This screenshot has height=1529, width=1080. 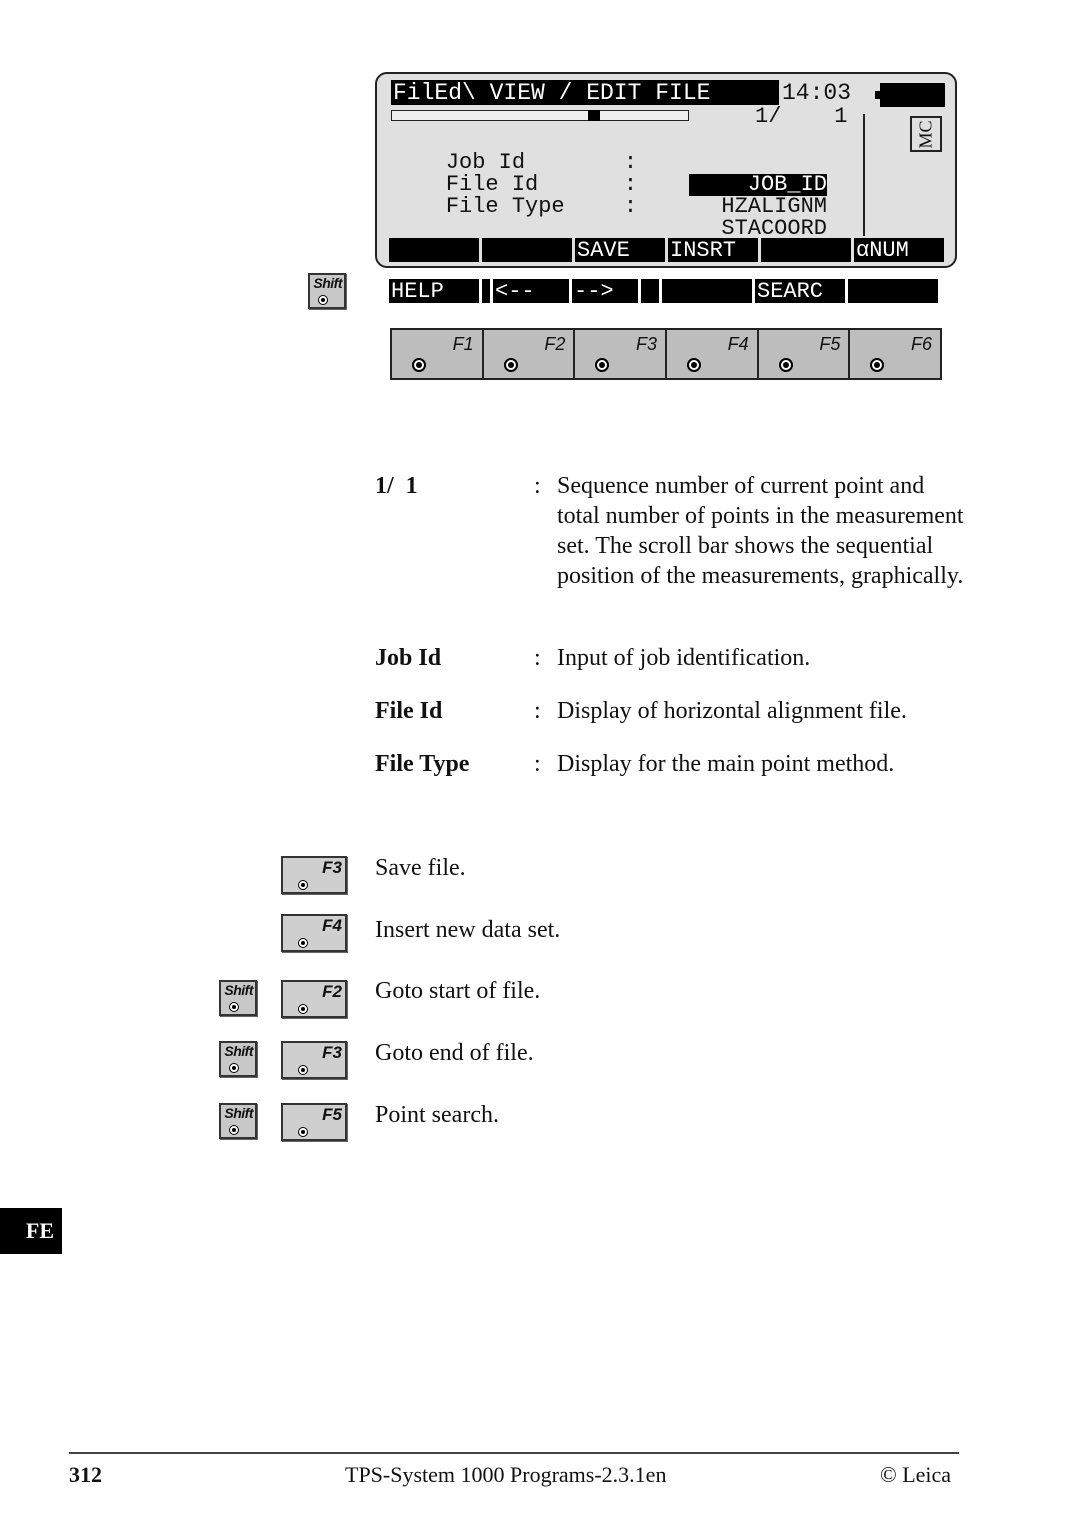 I want to click on page-number: 312, so click(x=85, y=1474).